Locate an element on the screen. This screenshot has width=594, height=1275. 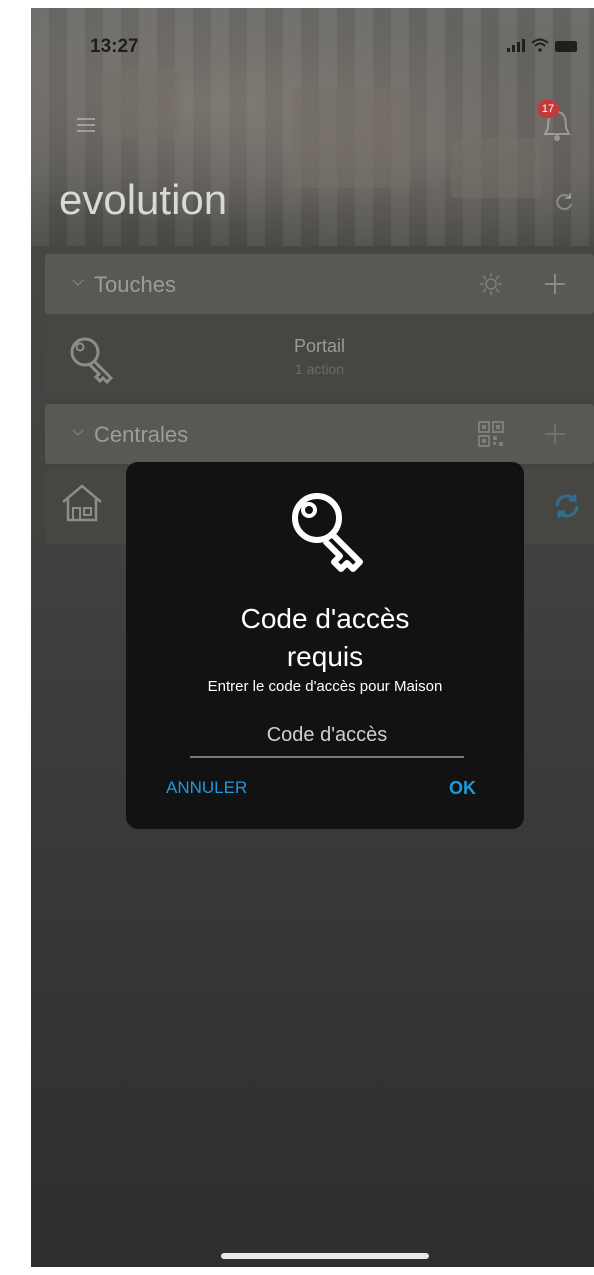
section-centrales: Centrales is located at coordinates (319, 434).